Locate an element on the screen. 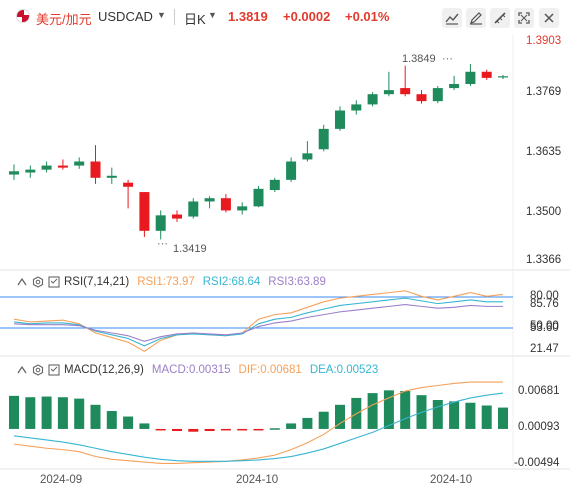 Image resolution: width=570 pixels, height=493 pixels. price-axis-label: 1.3500 is located at coordinates (544, 212).